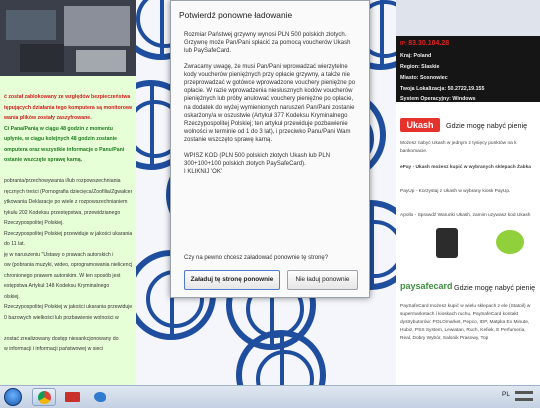 The image size is (540, 408). What do you see at coordinates (322, 280) in the screenshot?
I see `dont-reload-button: Nie ładuj ponownie` at bounding box center [322, 280].